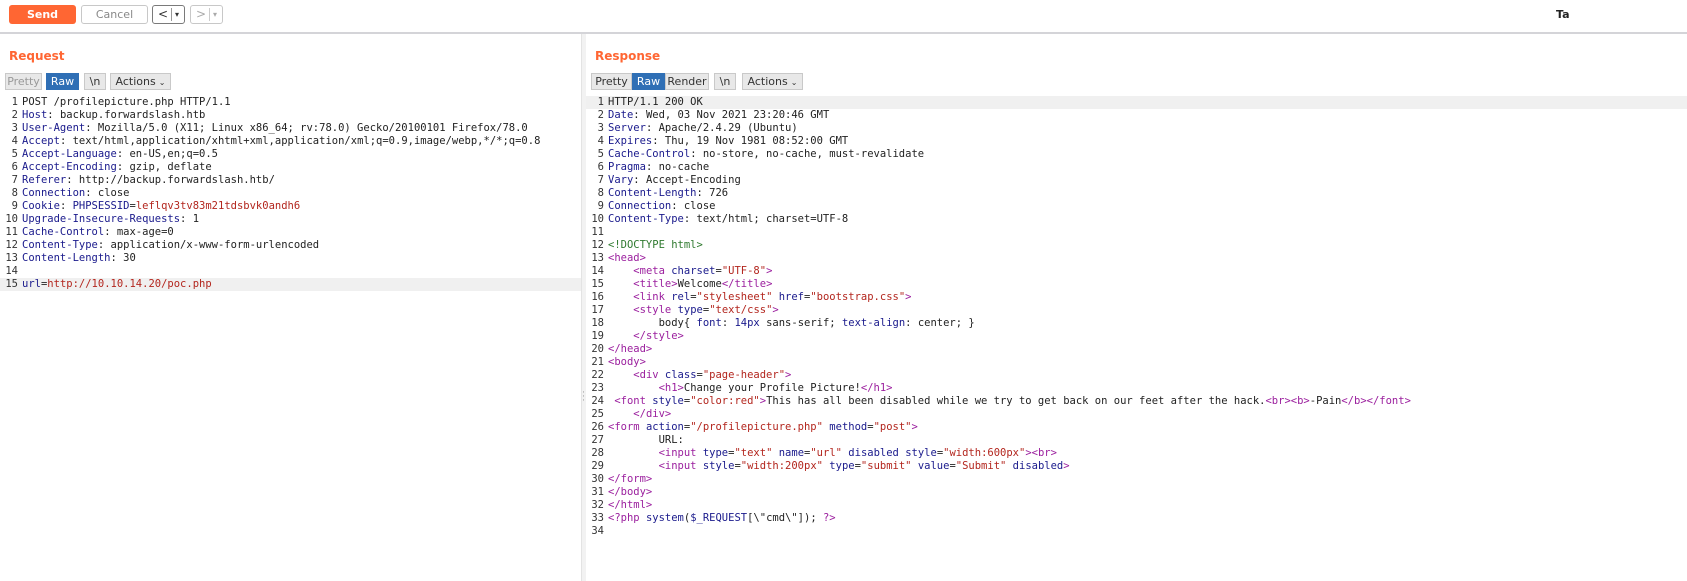 The image size is (1687, 581). Describe the element at coordinates (11, 284) in the screenshot. I see `line-number: 15` at that location.